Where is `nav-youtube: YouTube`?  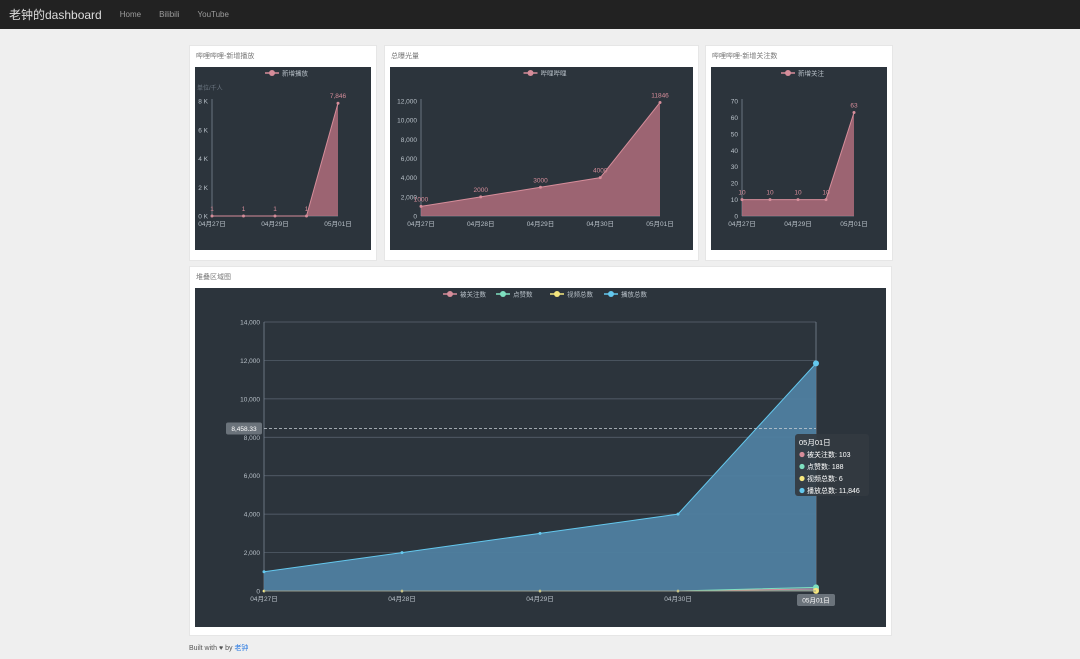
nav-youtube: YouTube is located at coordinates (213, 14).